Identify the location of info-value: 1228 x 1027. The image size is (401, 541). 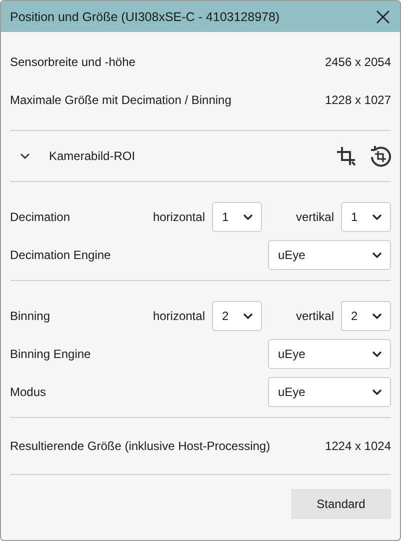
(357, 100).